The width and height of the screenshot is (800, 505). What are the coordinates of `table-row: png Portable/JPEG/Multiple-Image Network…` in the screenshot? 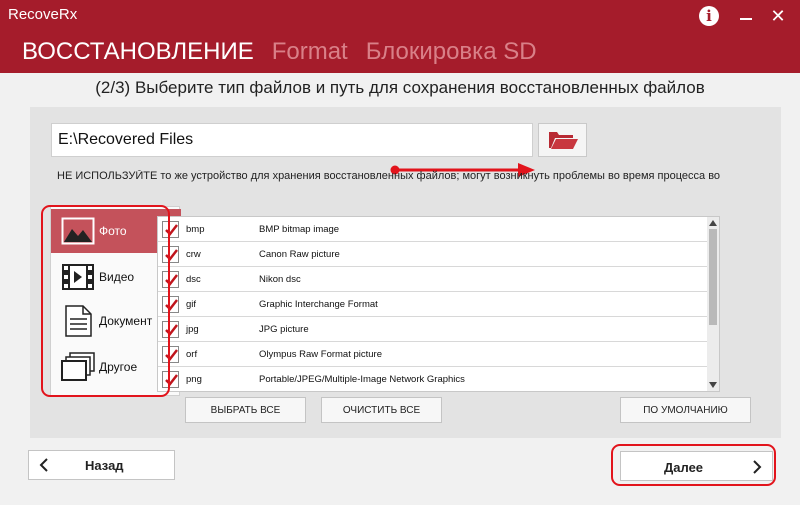 It's located at (433, 379).